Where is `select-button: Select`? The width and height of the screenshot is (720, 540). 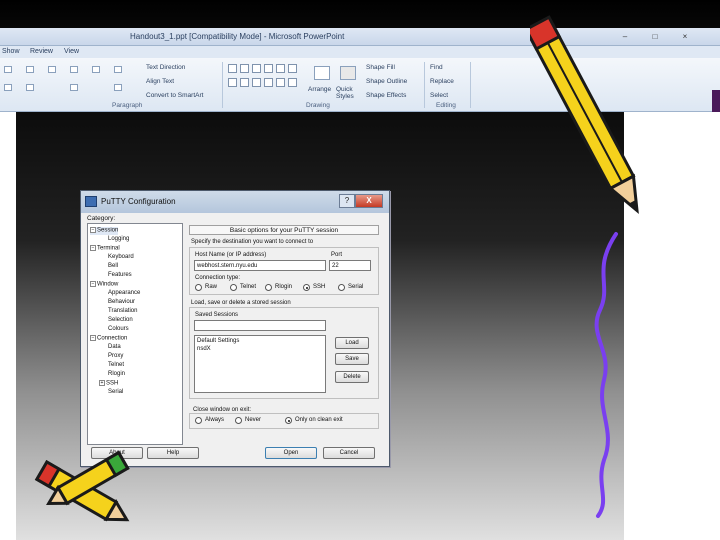 select-button: Select is located at coordinates (439, 95).